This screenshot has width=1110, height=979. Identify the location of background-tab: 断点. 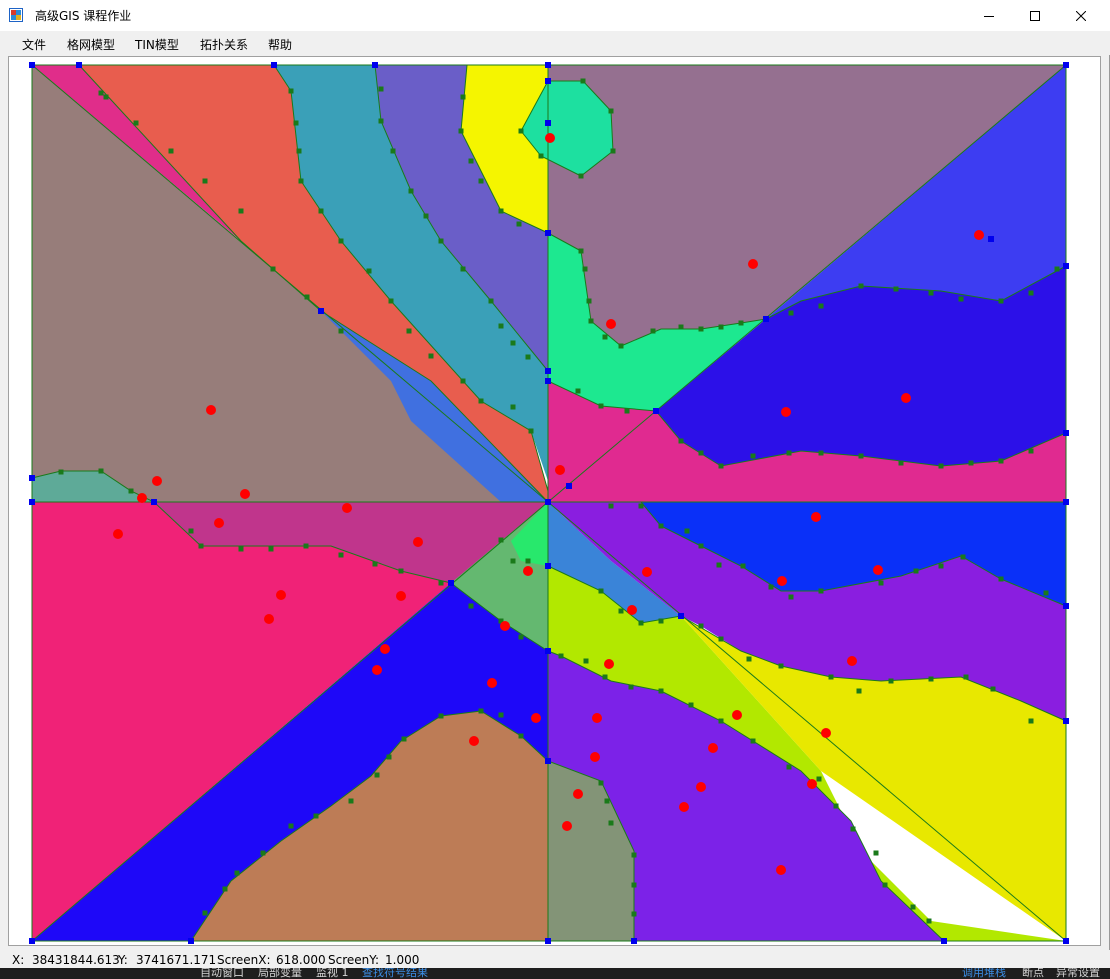
(1033, 973).